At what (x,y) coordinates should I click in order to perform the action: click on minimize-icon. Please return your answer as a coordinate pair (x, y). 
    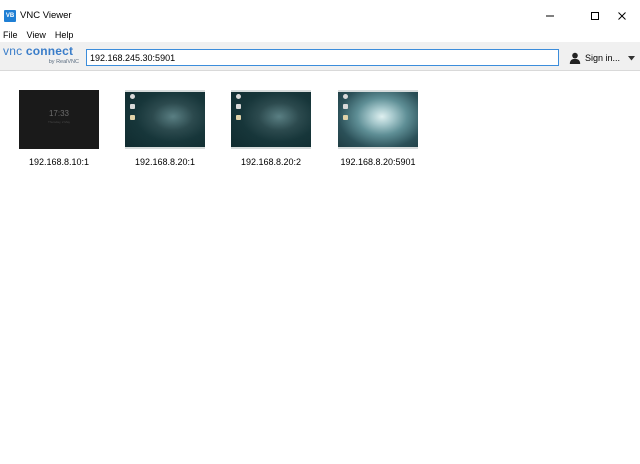
    Looking at the image, I should click on (550, 16).